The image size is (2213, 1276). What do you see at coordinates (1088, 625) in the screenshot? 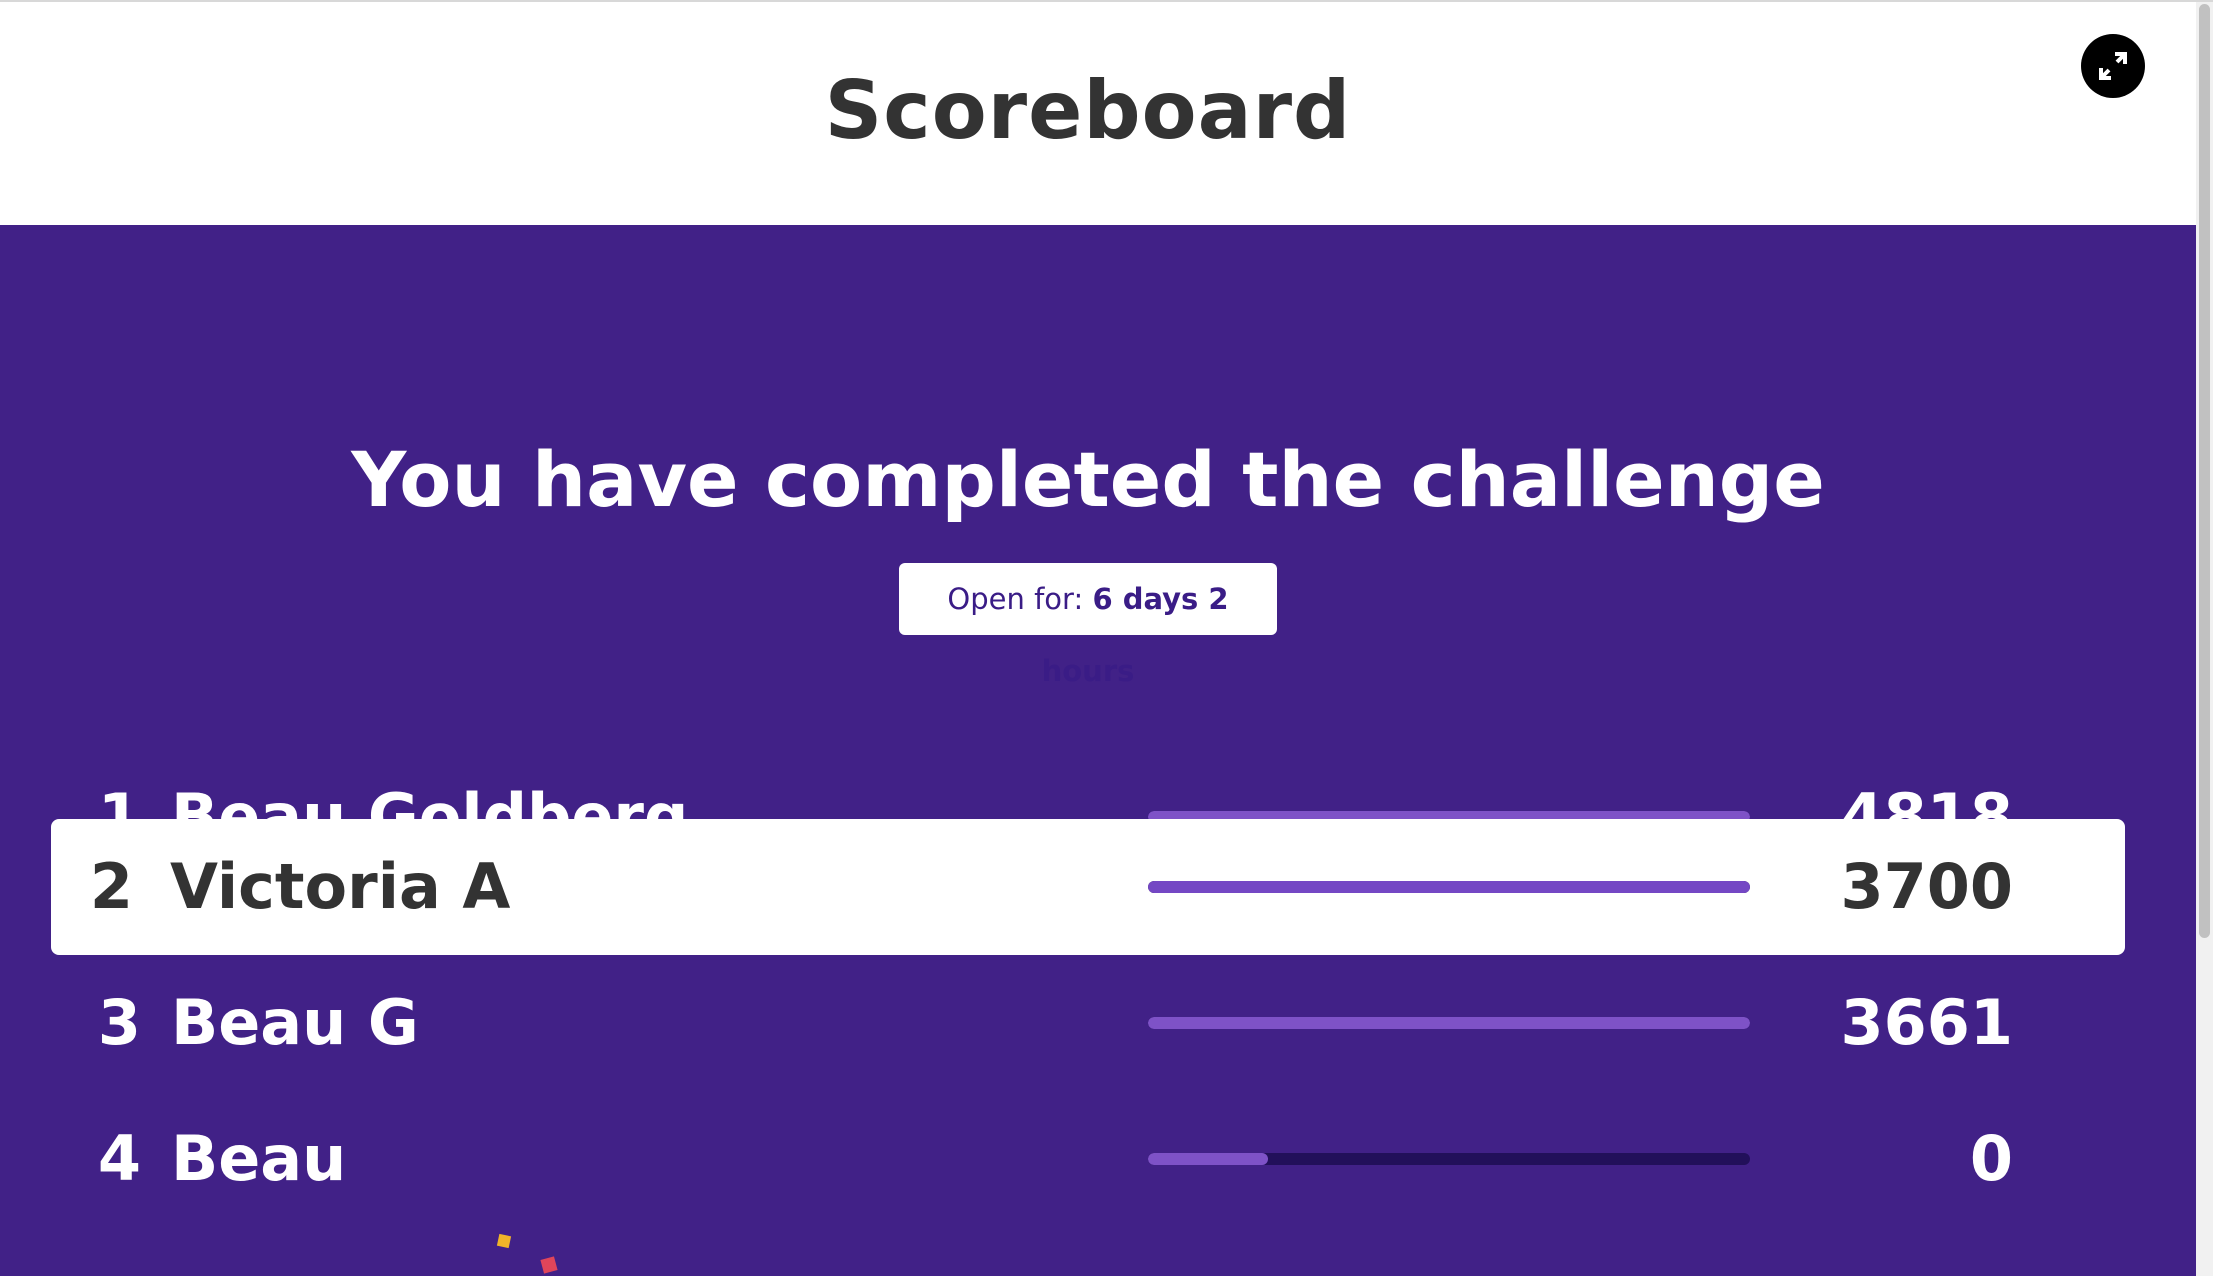
I see `open-for-badge: Open for: 6 days 2 hours` at bounding box center [1088, 625].